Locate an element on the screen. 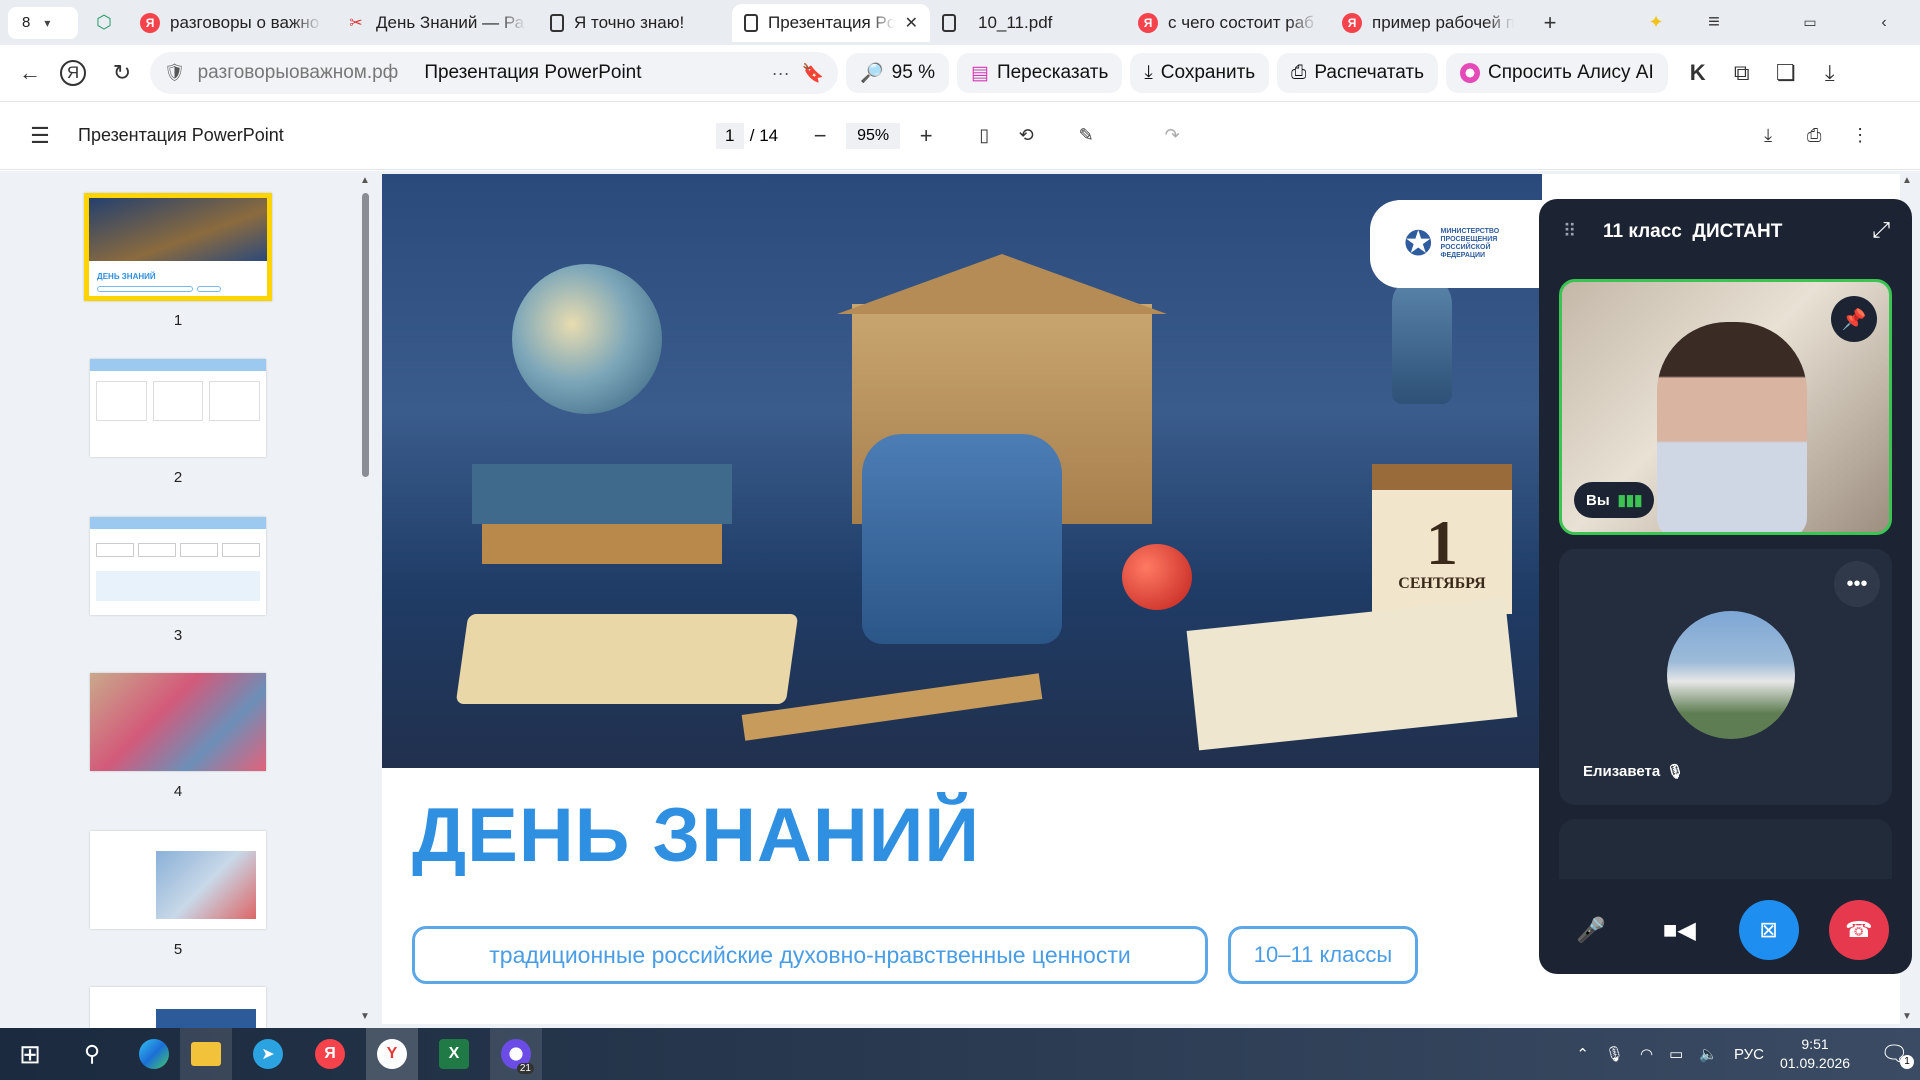  clock: 9:51 01.09.2026 is located at coordinates (1815, 1054).